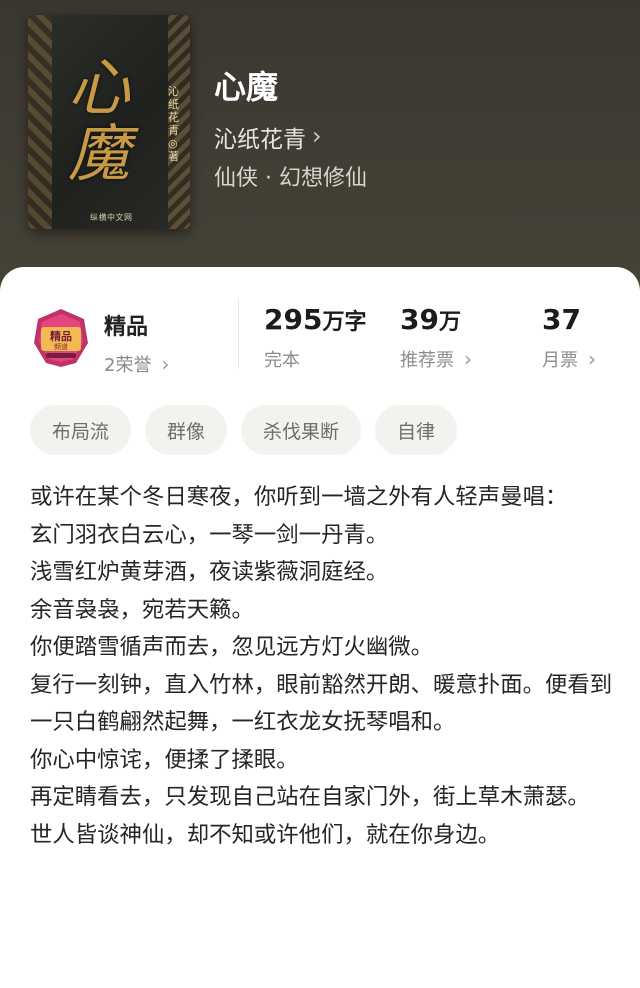 The width and height of the screenshot is (640, 988). Describe the element at coordinates (142, 609) in the screenshot. I see `synopsis-paragraph: 余音袅袅，宛若天籁。` at that location.